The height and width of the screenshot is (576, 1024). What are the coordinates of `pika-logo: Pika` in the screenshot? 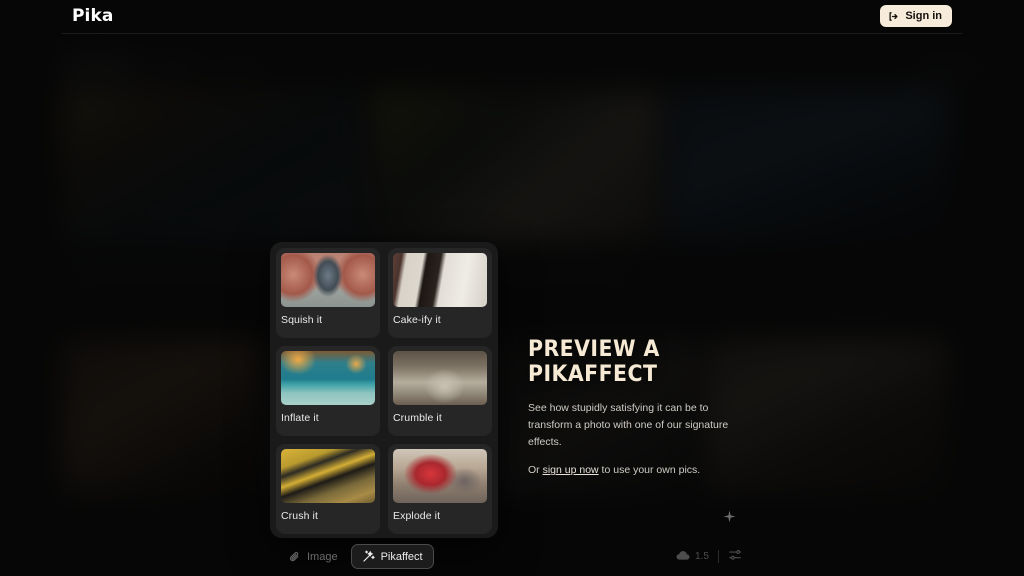 It's located at (92, 16).